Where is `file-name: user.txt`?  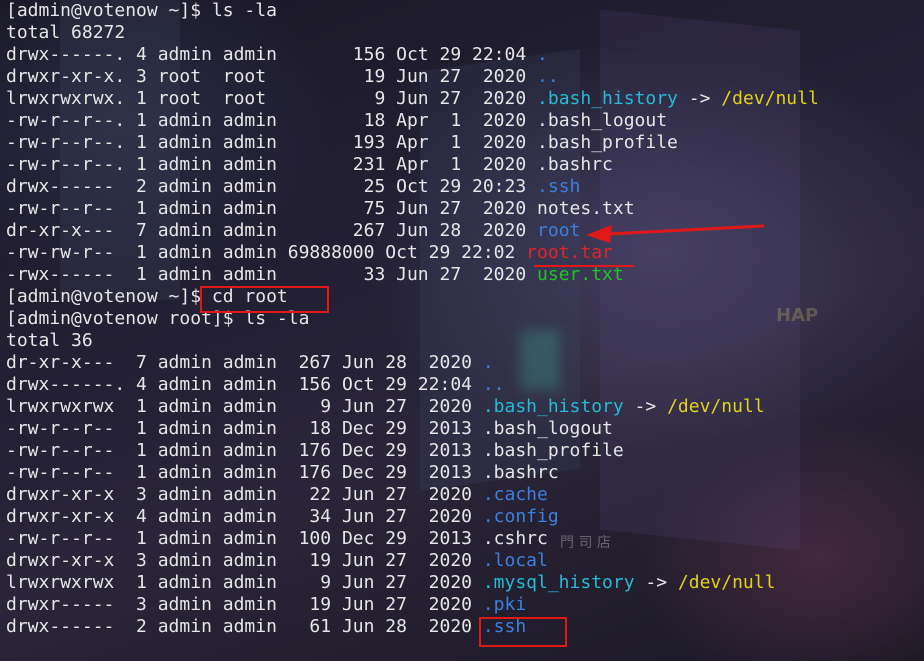 file-name: user.txt is located at coordinates (580, 274).